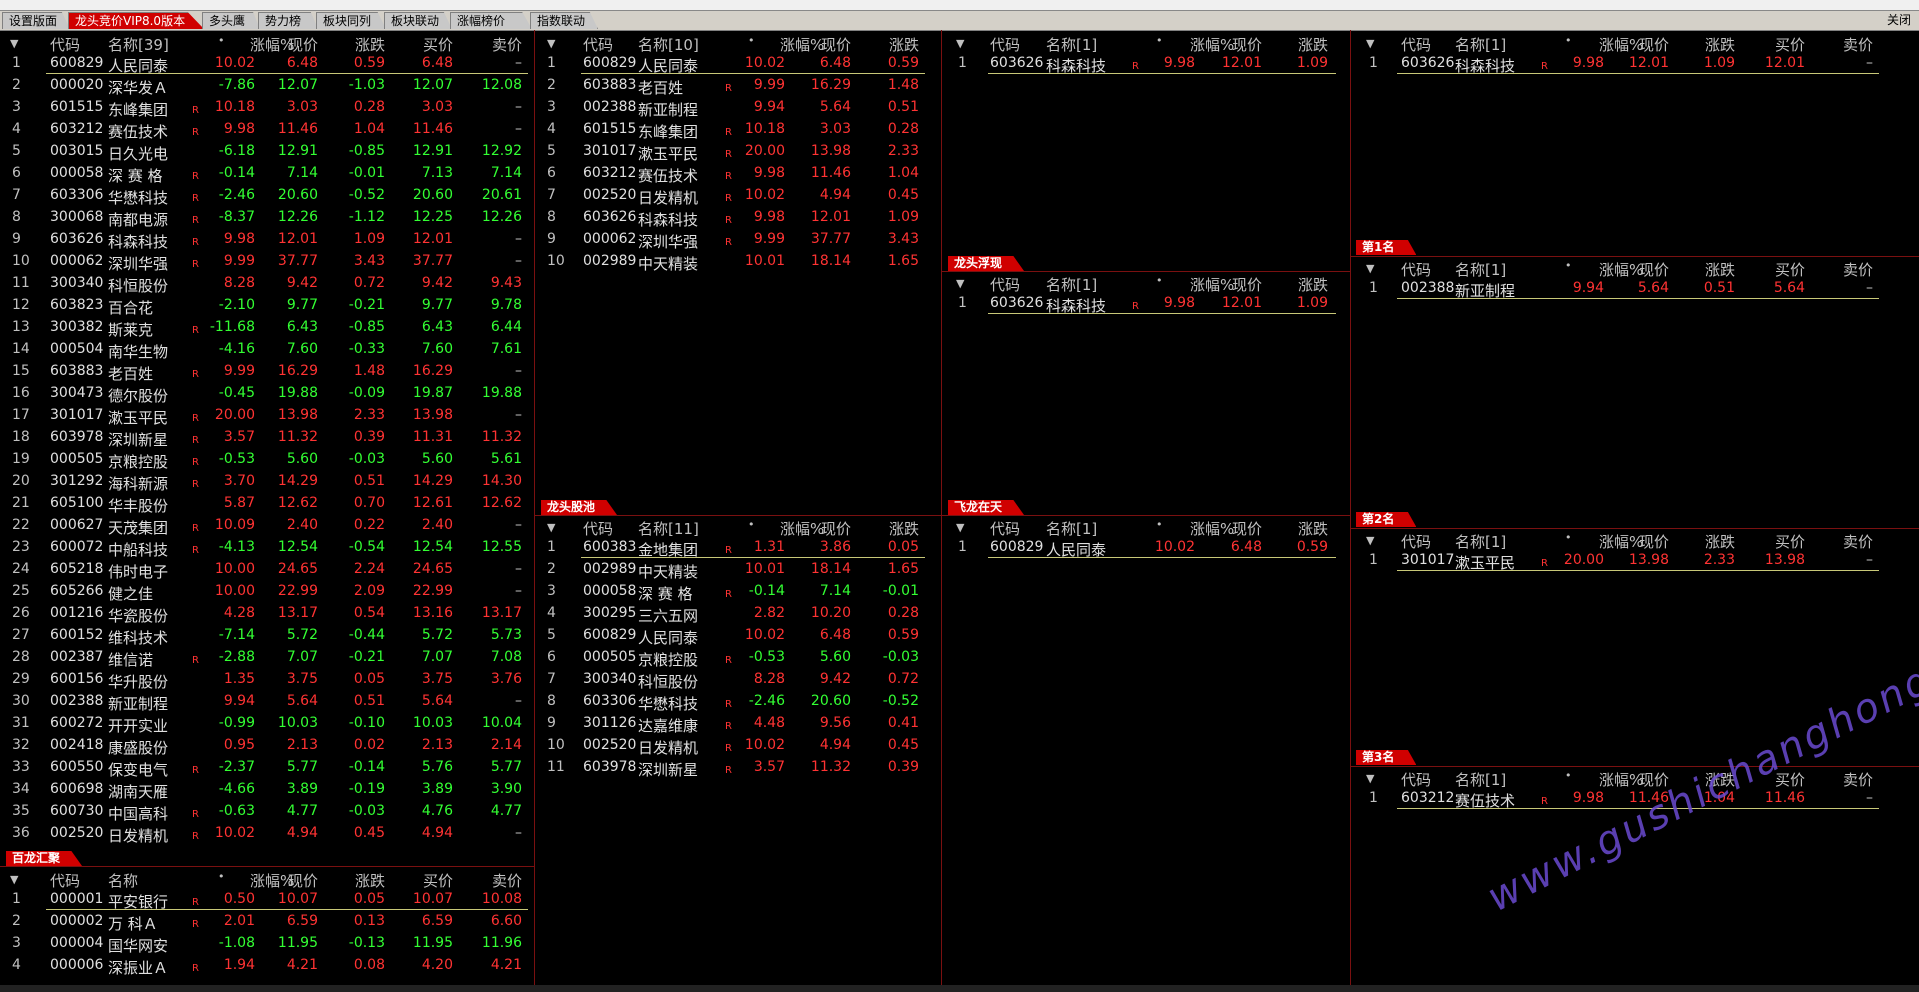 This screenshot has height=992, width=1919. What do you see at coordinates (267, 459) in the screenshot?
I see `table-row: 19 000505 京粮控股 R -0.53 5.60 -0.03 5.60 5.61` at bounding box center [267, 459].